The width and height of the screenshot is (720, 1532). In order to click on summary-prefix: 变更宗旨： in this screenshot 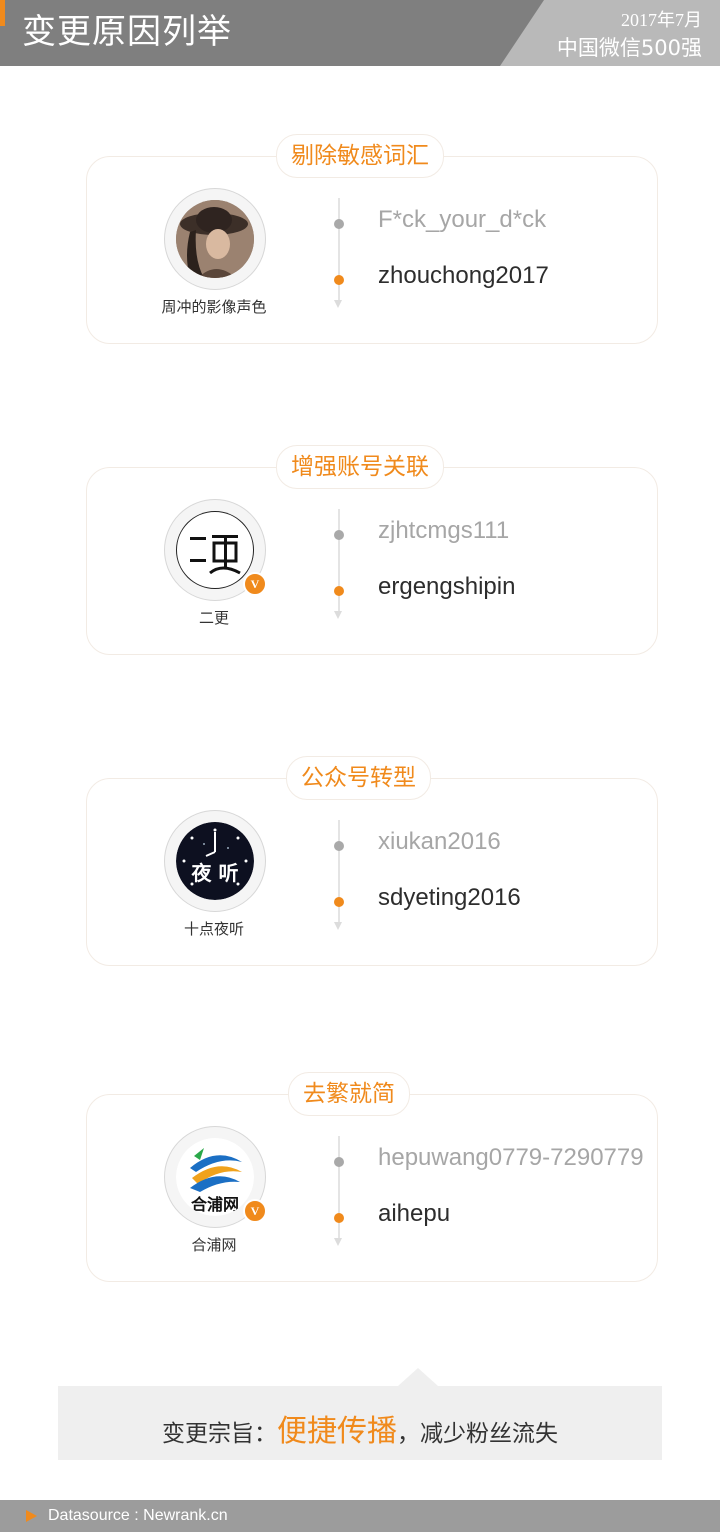, I will do `click(219, 1434)`.